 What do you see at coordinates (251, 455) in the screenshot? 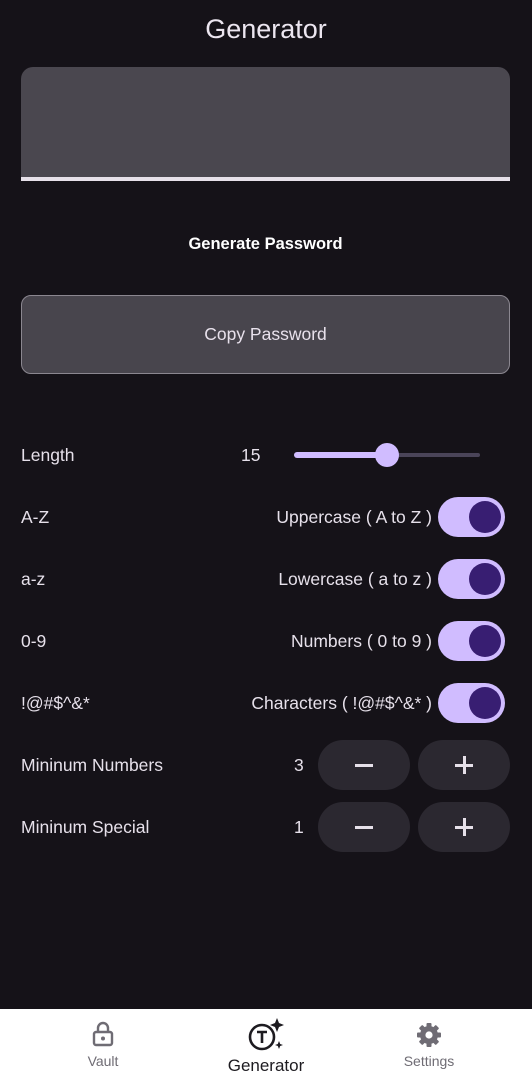
I see `length-value: 15` at bounding box center [251, 455].